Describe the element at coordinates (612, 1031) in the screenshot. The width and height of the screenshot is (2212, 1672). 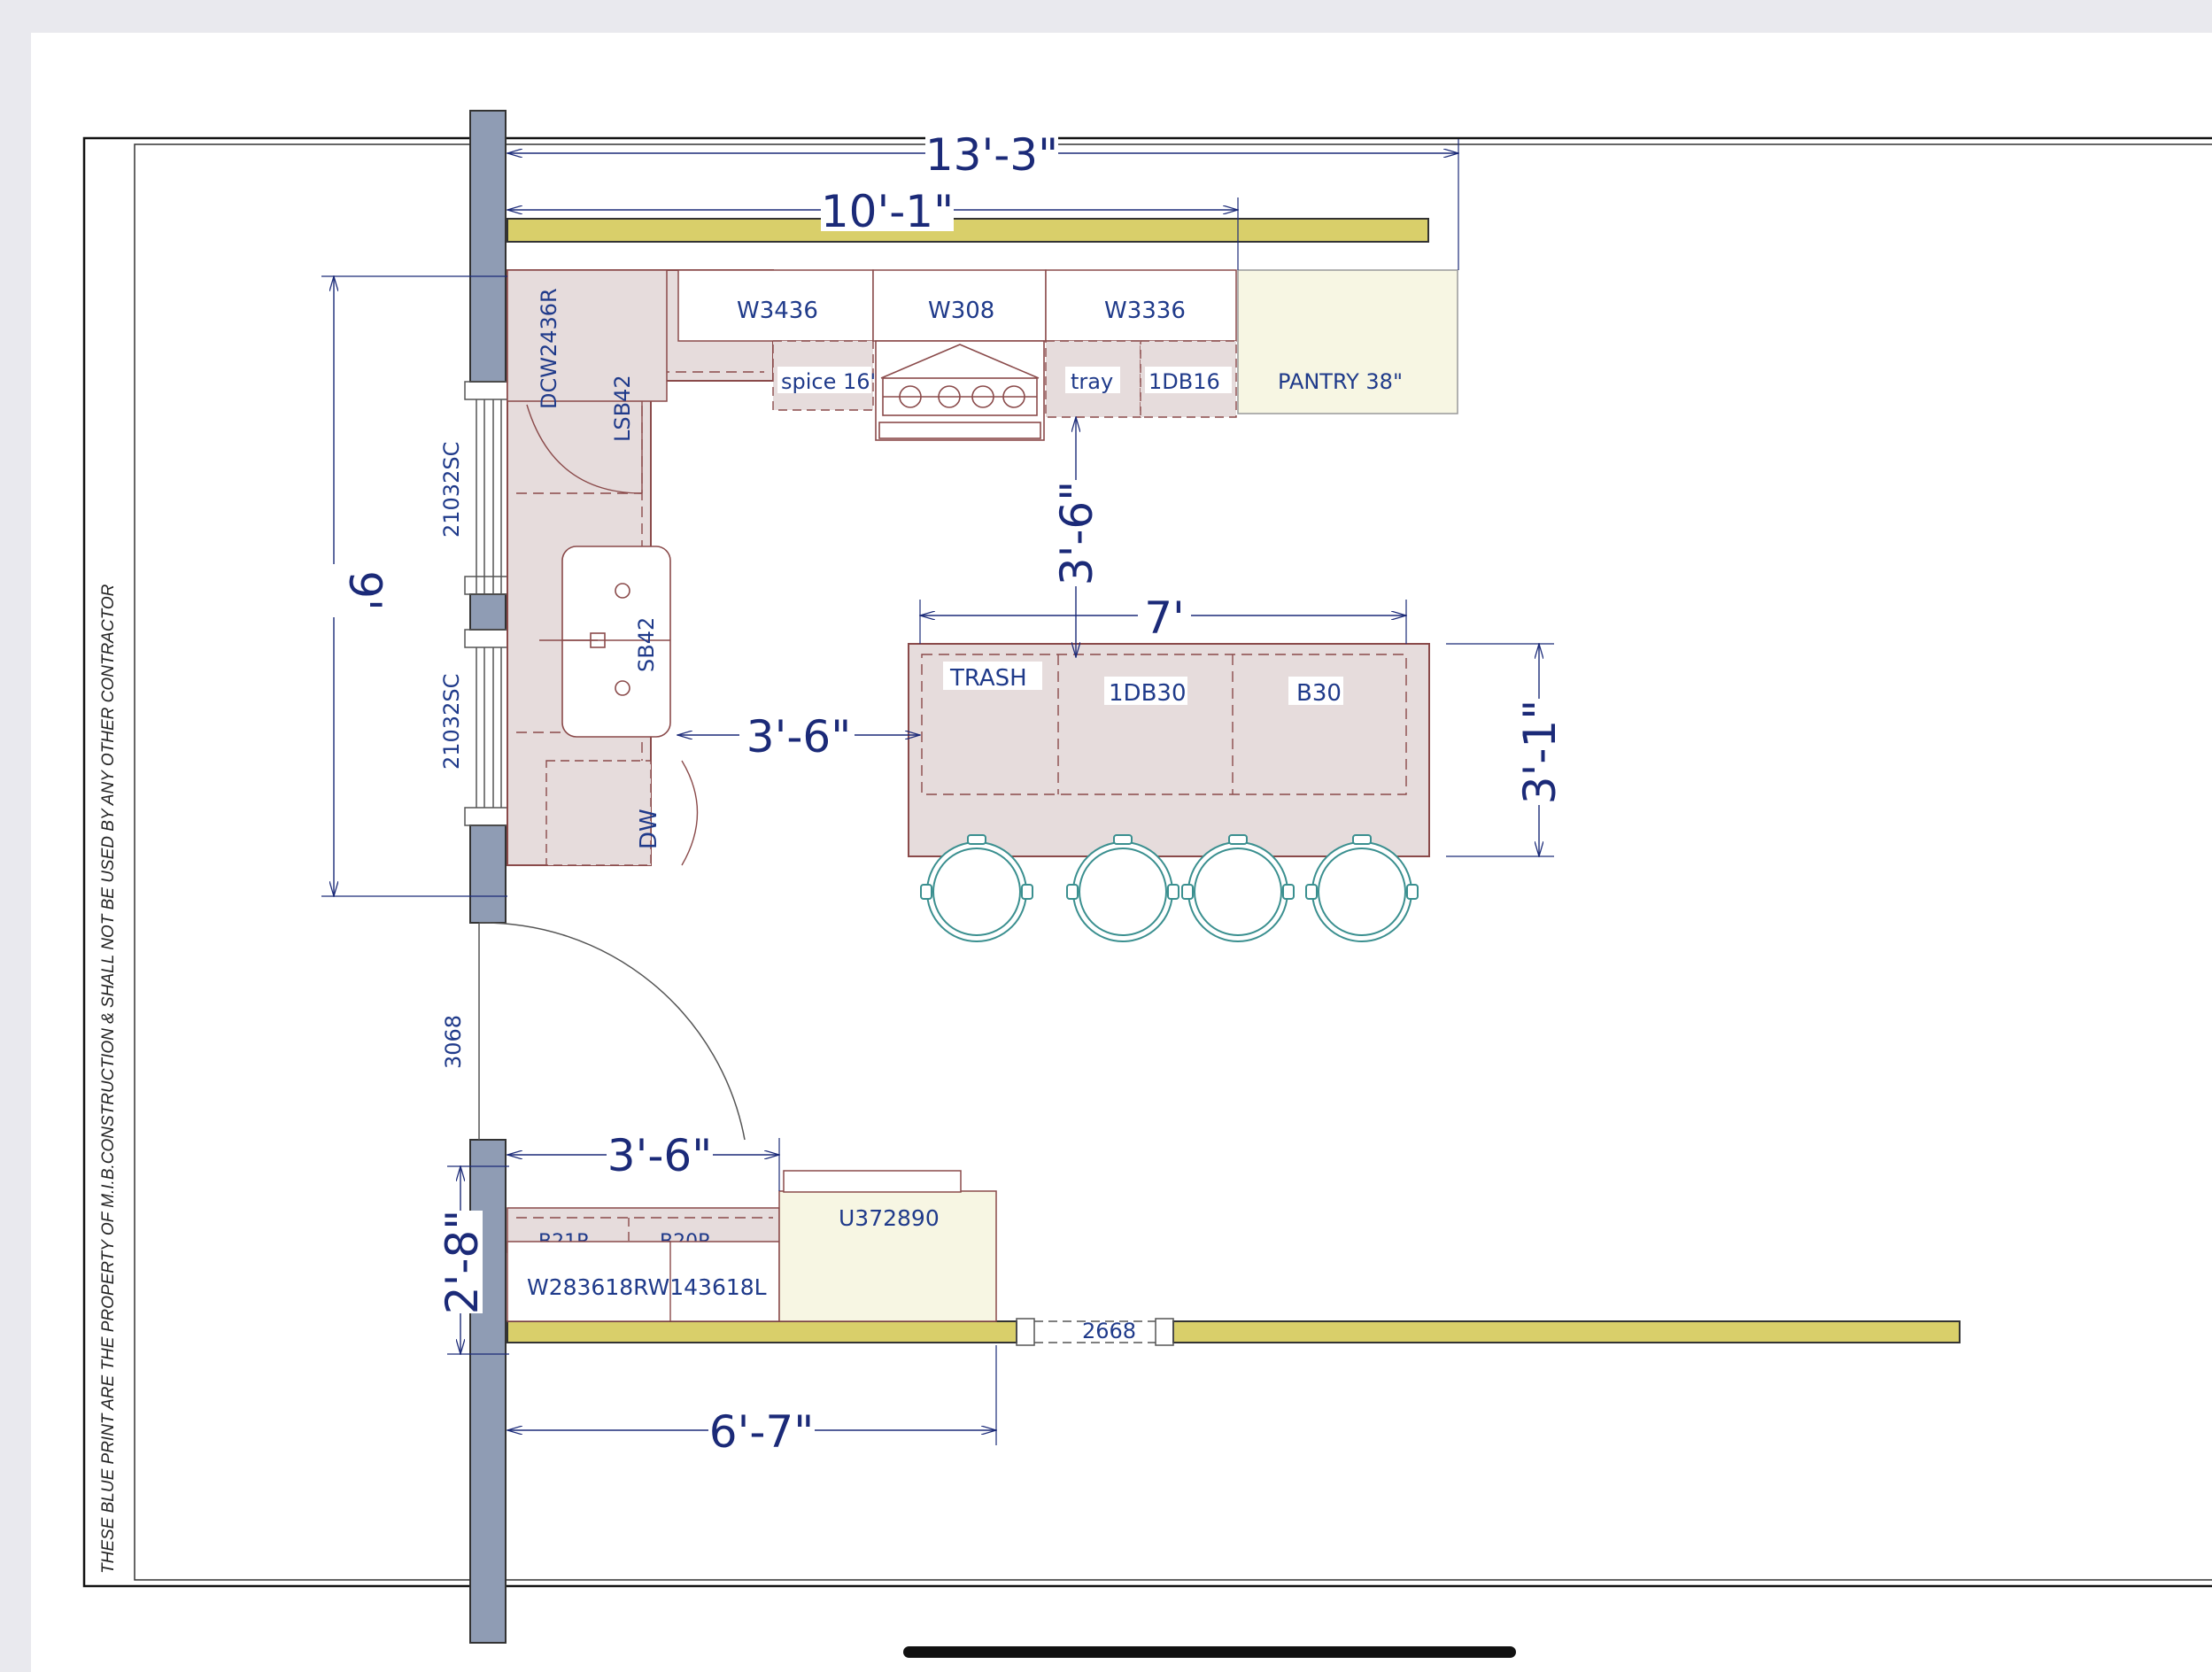
I see `side-door` at that location.